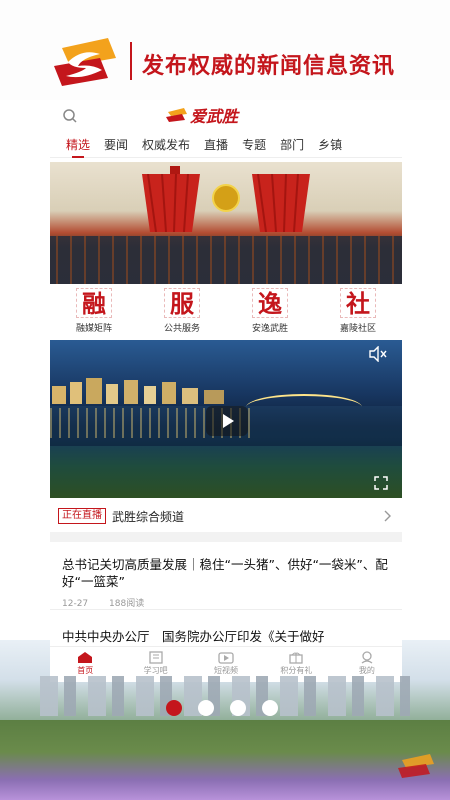 The height and width of the screenshot is (800, 450). What do you see at coordinates (226, 260) in the screenshot?
I see `audience-area` at bounding box center [226, 260].